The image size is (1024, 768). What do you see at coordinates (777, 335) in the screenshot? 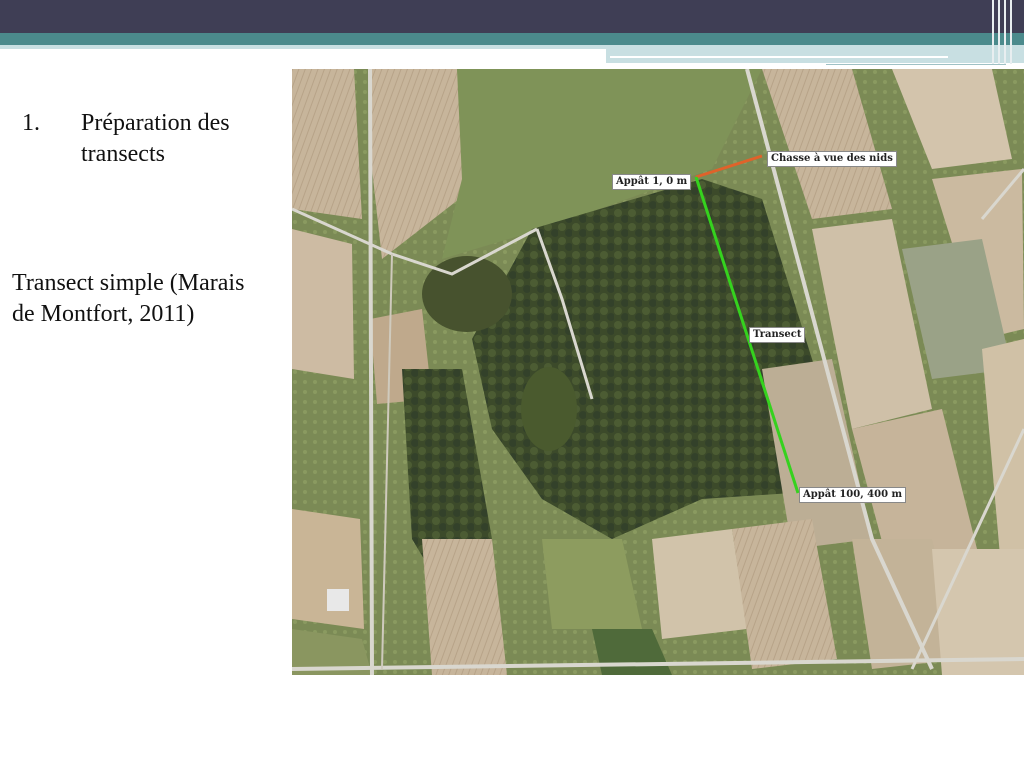
I see `label-transect: Transect` at bounding box center [777, 335].